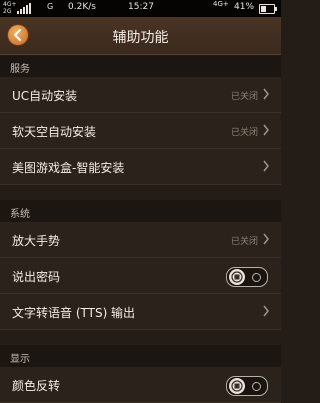 The height and width of the screenshot is (403, 320). Describe the element at coordinates (140, 211) in the screenshot. I see `section-header-system: 系统` at that location.